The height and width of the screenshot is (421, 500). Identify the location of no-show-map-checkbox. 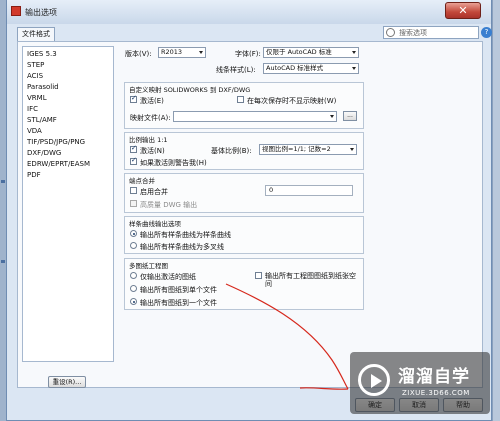
(240, 99).